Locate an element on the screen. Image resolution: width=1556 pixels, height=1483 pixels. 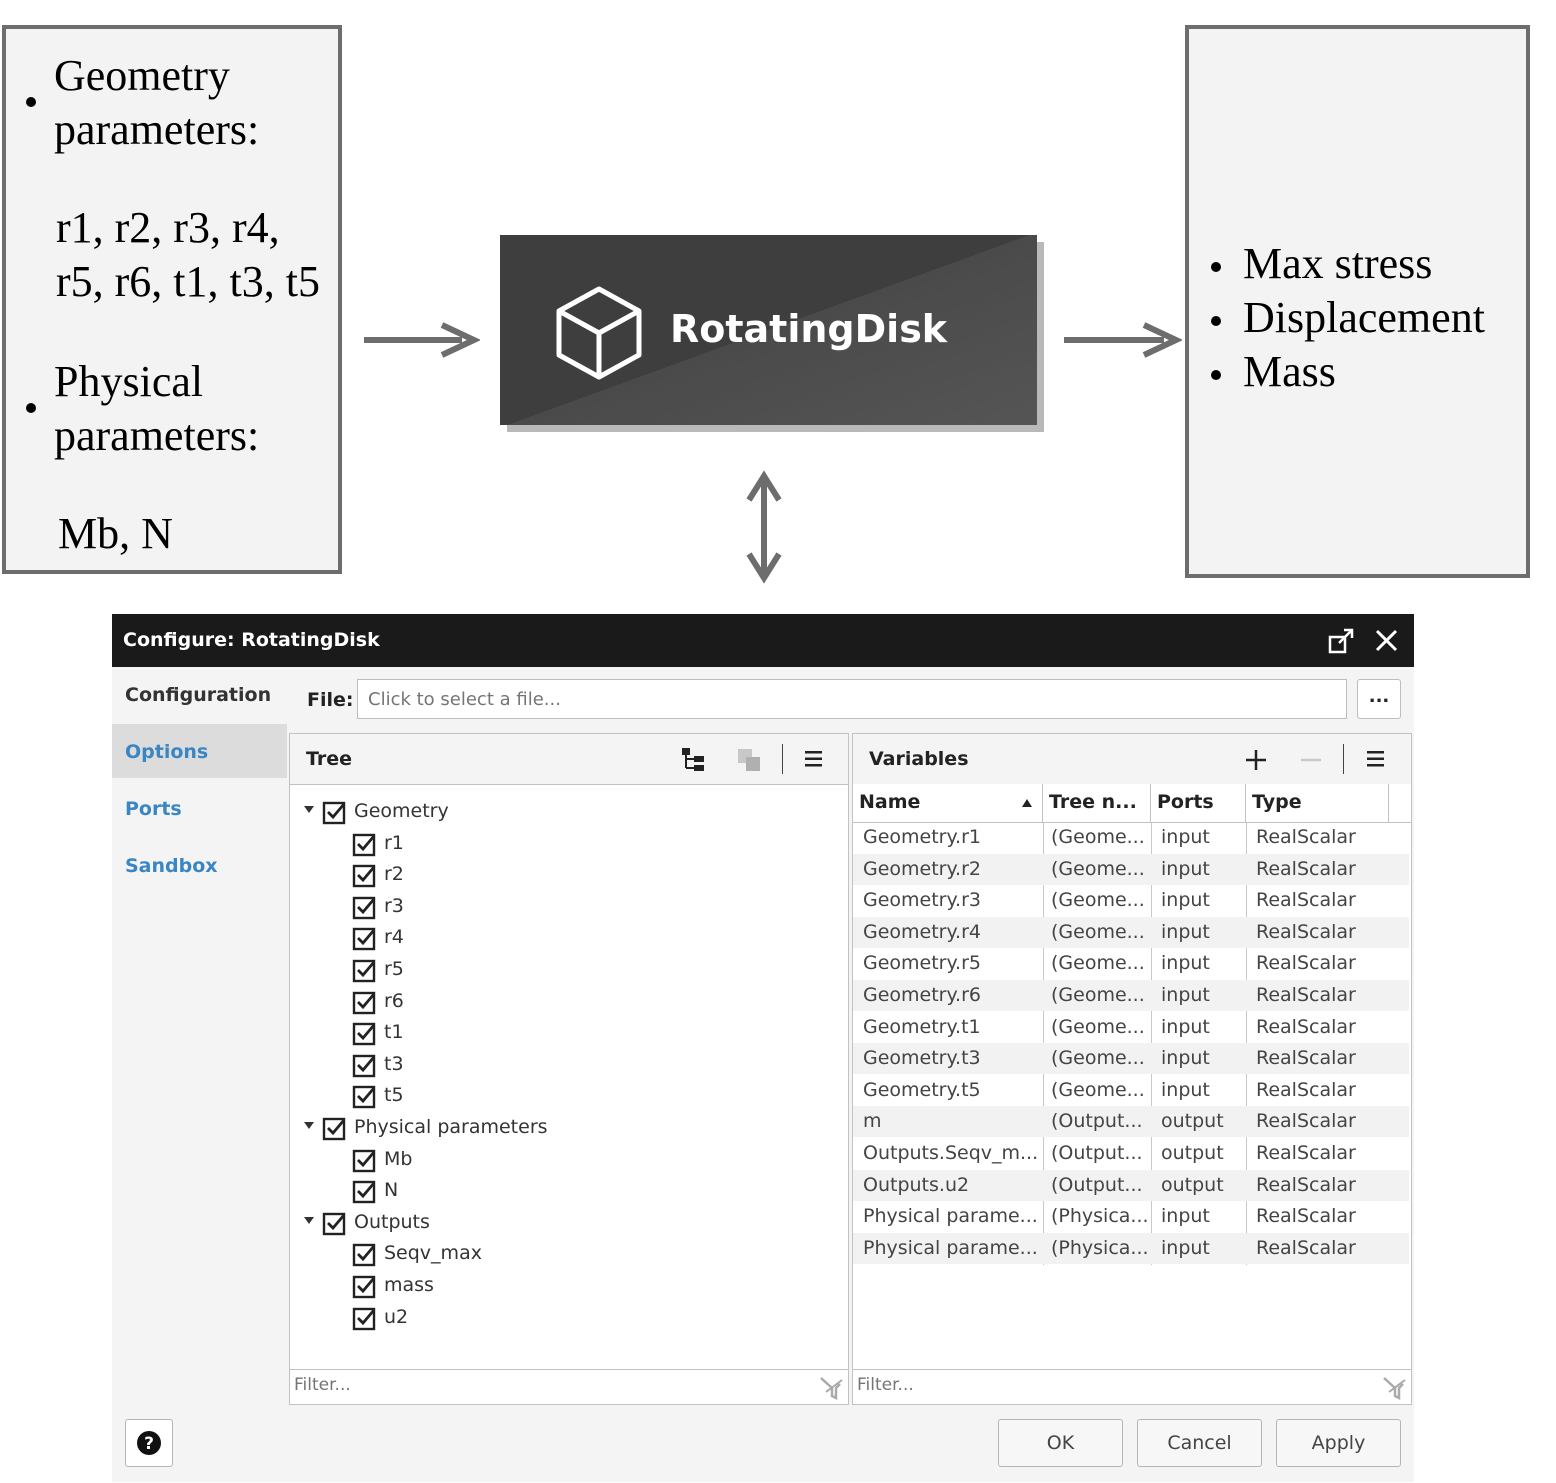
table-row: Geometry.r1 (Geome... input RealScalar is located at coordinates (1131, 837).